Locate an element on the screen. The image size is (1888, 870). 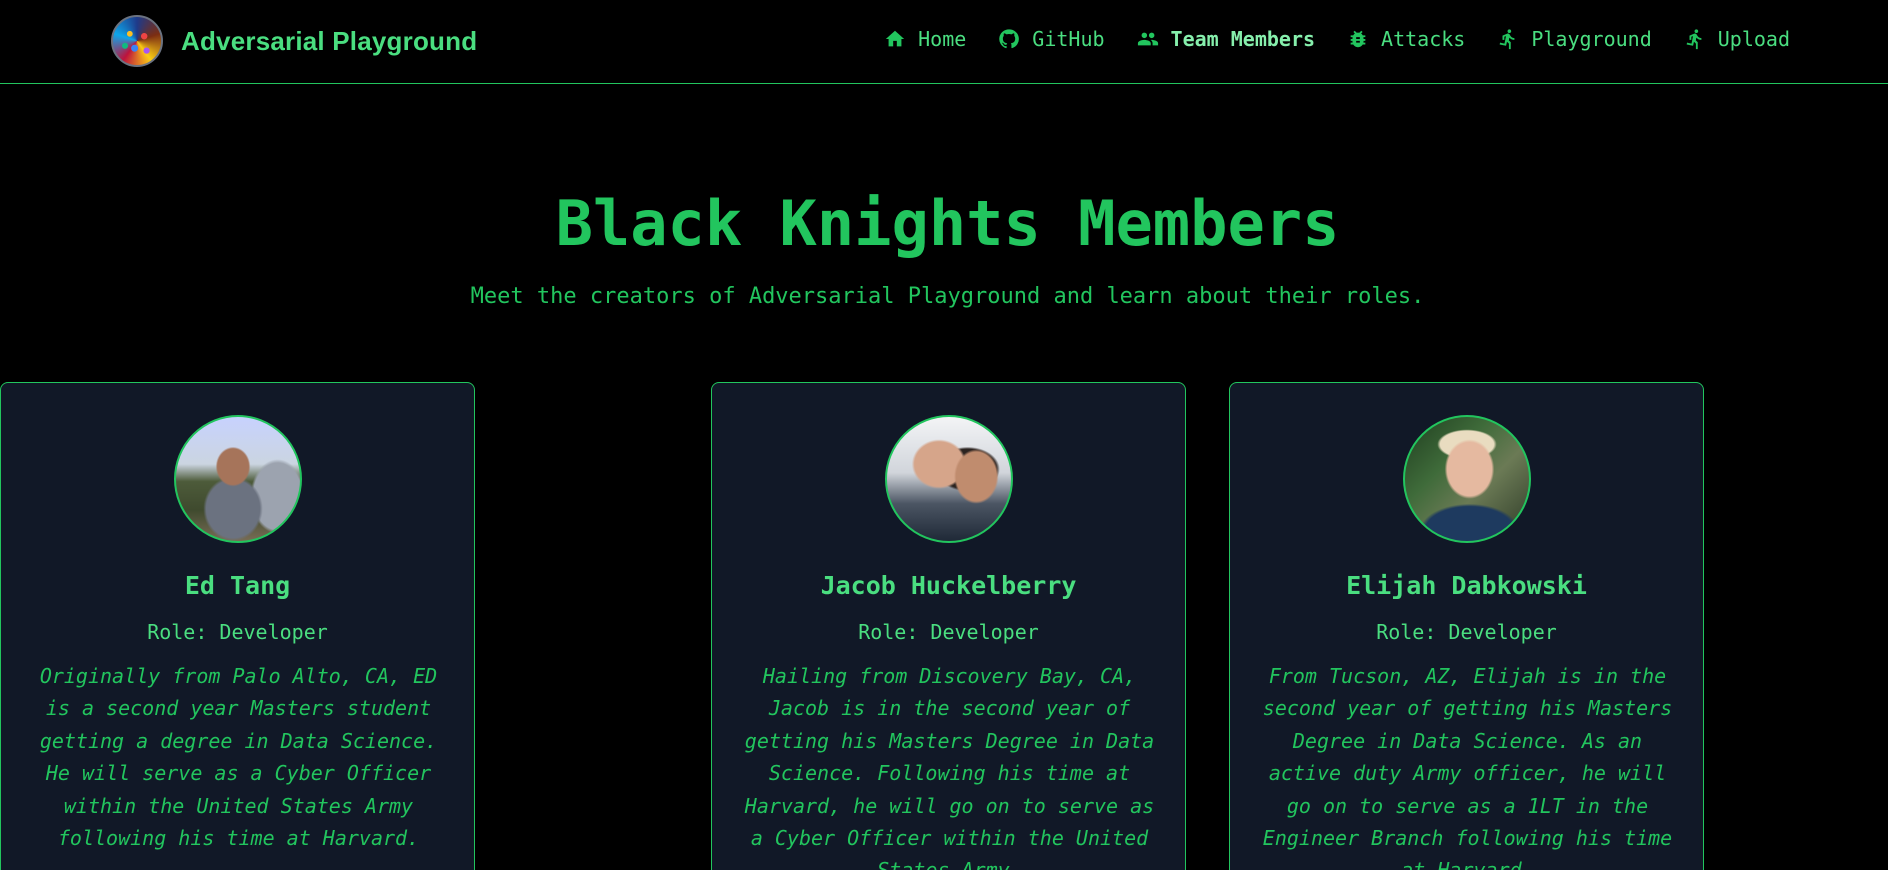
nav-team-members-label: Team Members is located at coordinates (1243, 39).